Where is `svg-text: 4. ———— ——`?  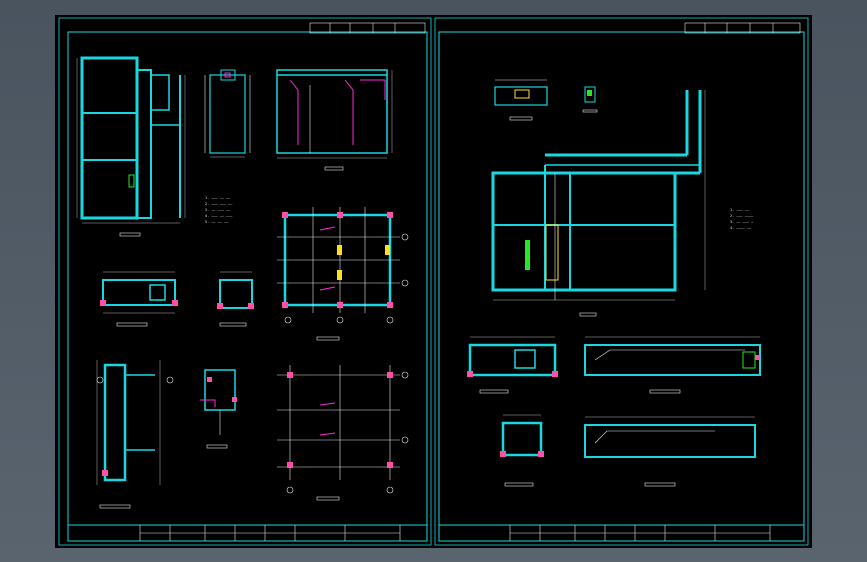 svg-text: 4. ———— —— is located at coordinates (741, 228).